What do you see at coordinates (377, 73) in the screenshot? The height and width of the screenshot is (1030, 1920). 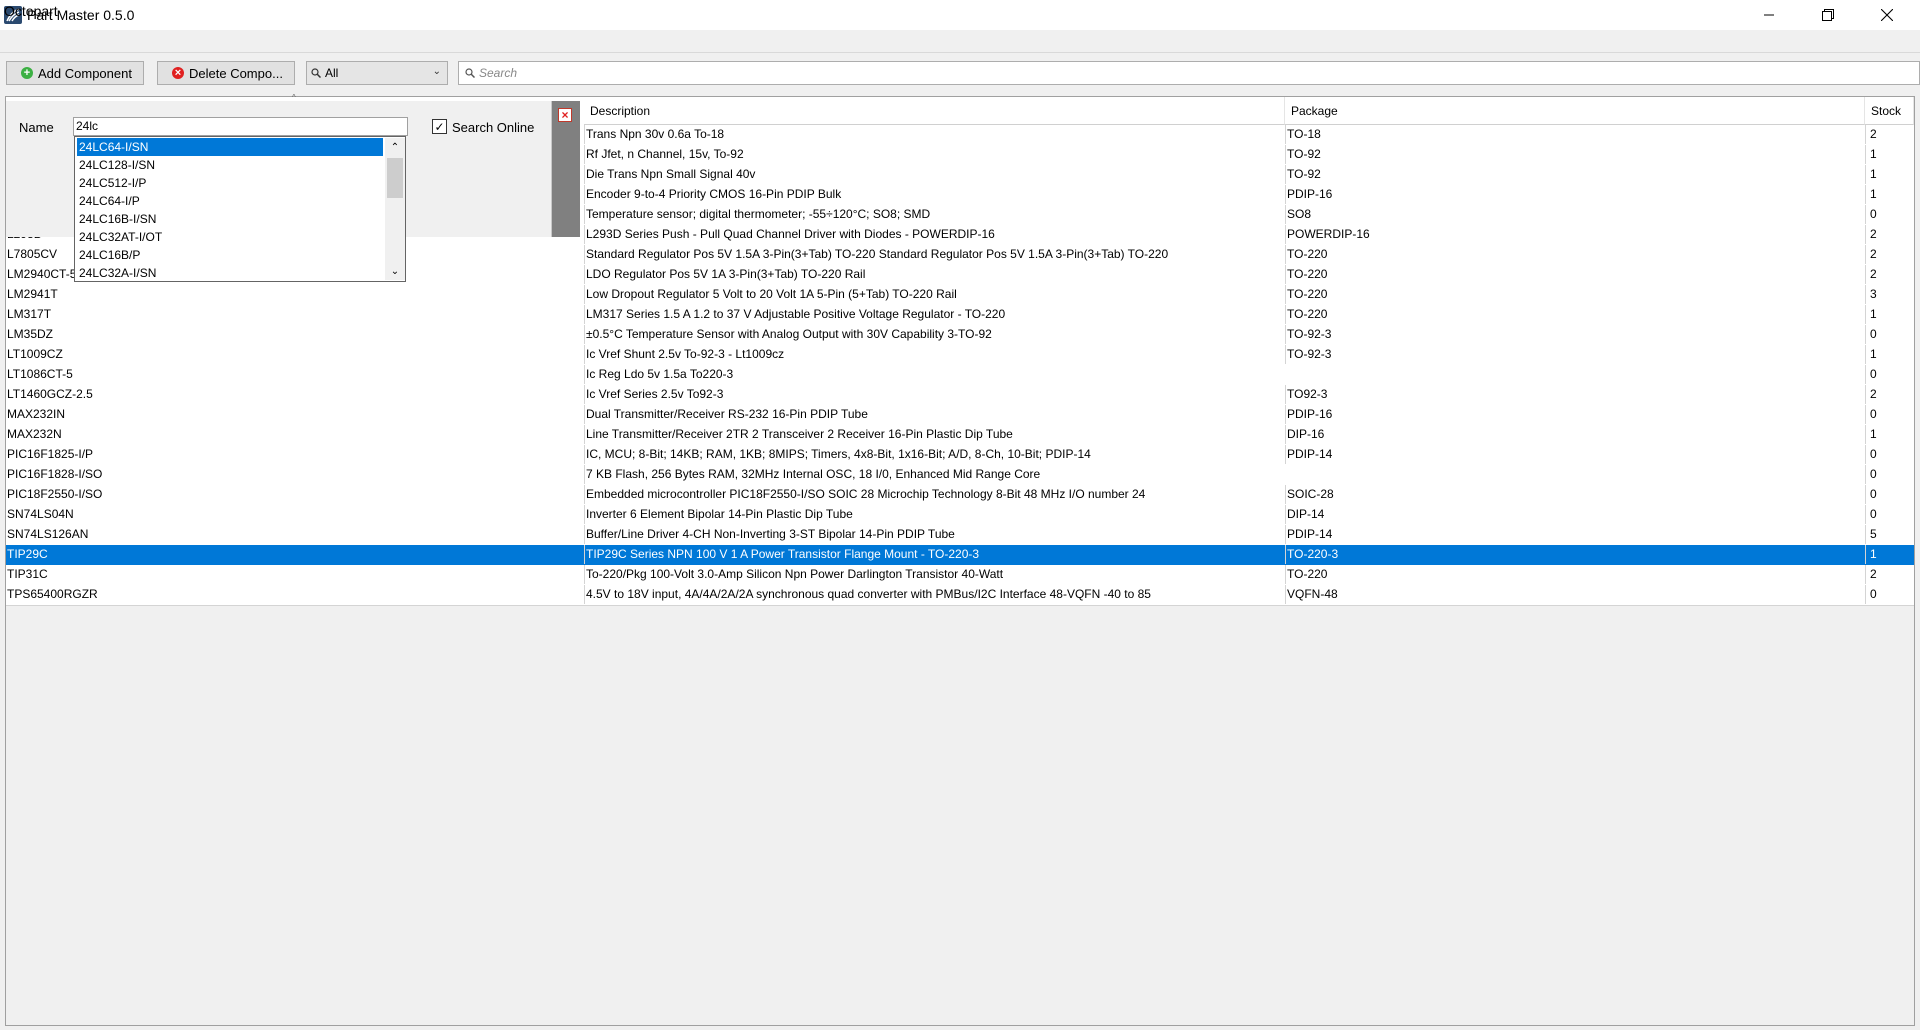 I see `filter-dropdown: All ⌄` at bounding box center [377, 73].